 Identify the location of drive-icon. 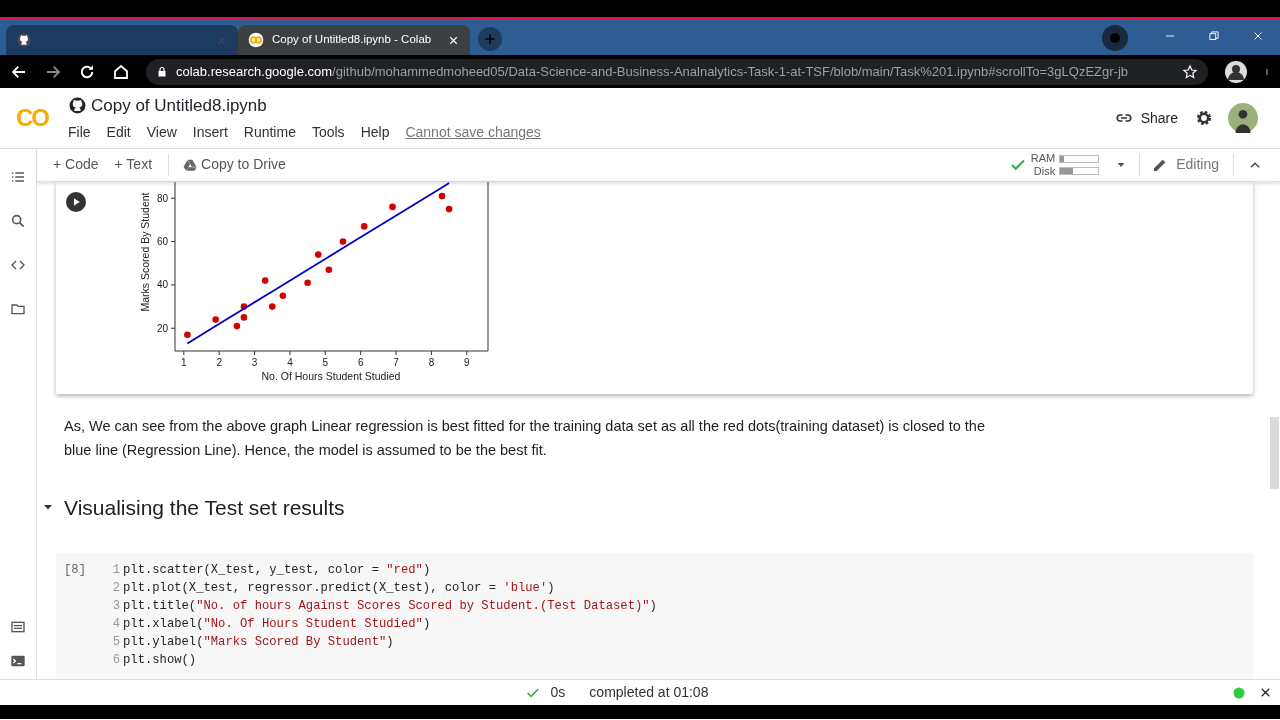
(190, 164).